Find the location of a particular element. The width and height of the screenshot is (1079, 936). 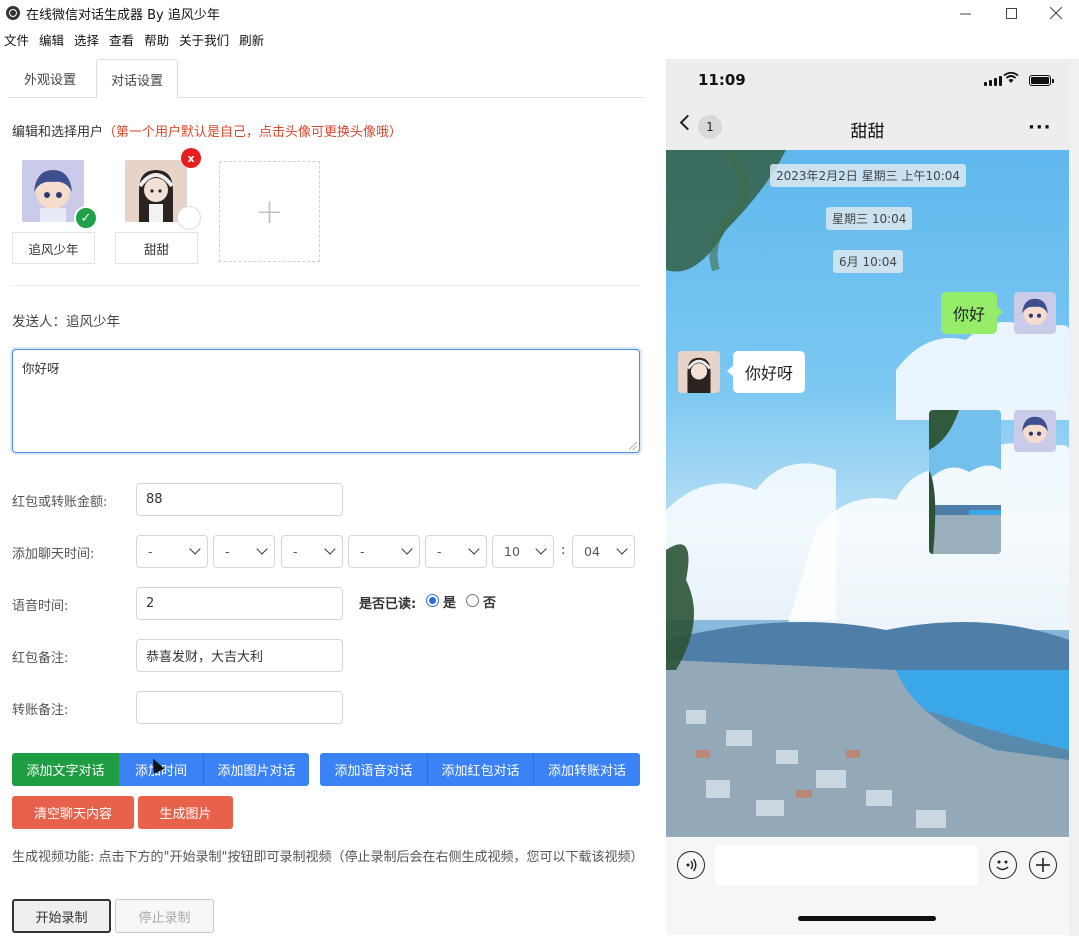

time-colon: : is located at coordinates (563, 550).